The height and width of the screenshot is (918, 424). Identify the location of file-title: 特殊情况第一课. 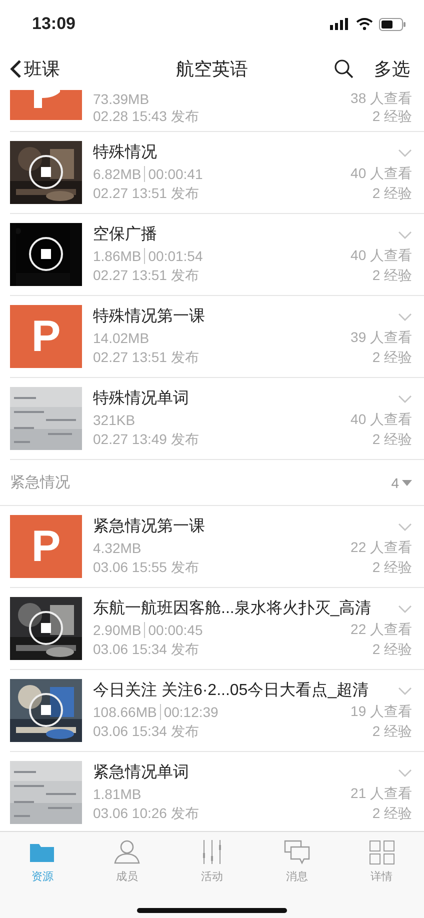
(149, 316).